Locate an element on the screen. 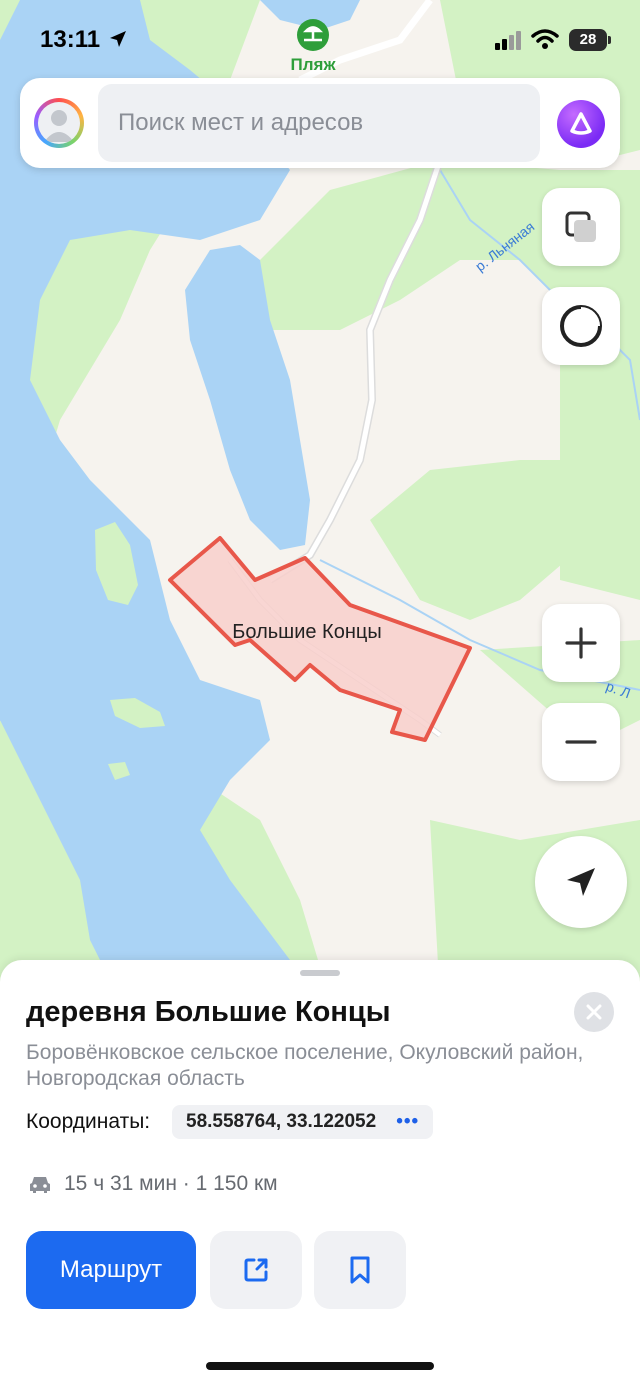 This screenshot has width=640, height=1386. person-icon is located at coordinates (59, 126).